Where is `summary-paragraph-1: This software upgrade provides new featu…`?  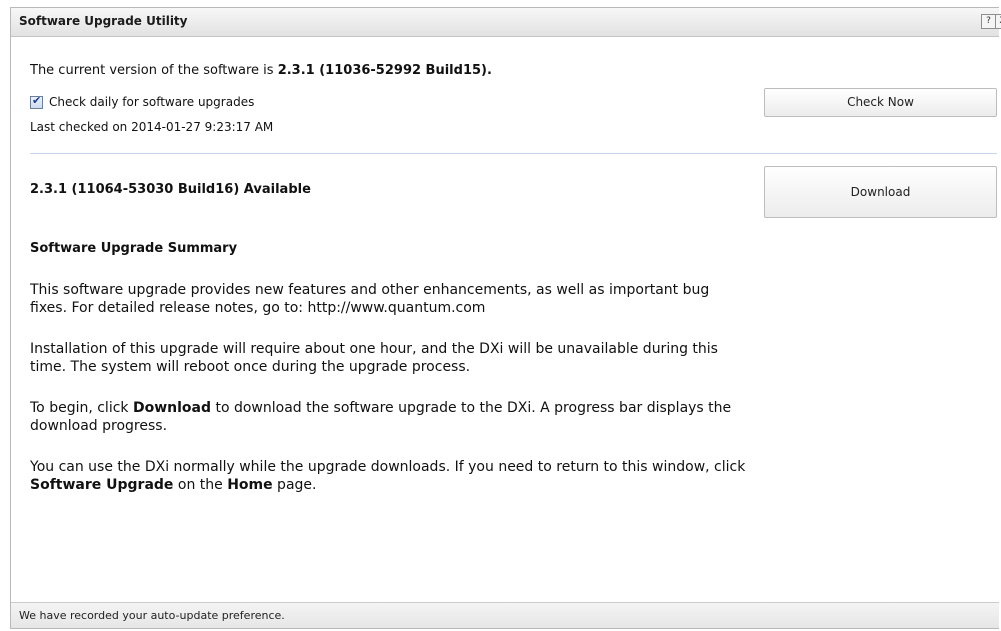
summary-paragraph-1: This software upgrade provides new featu… is located at coordinates (370, 299).